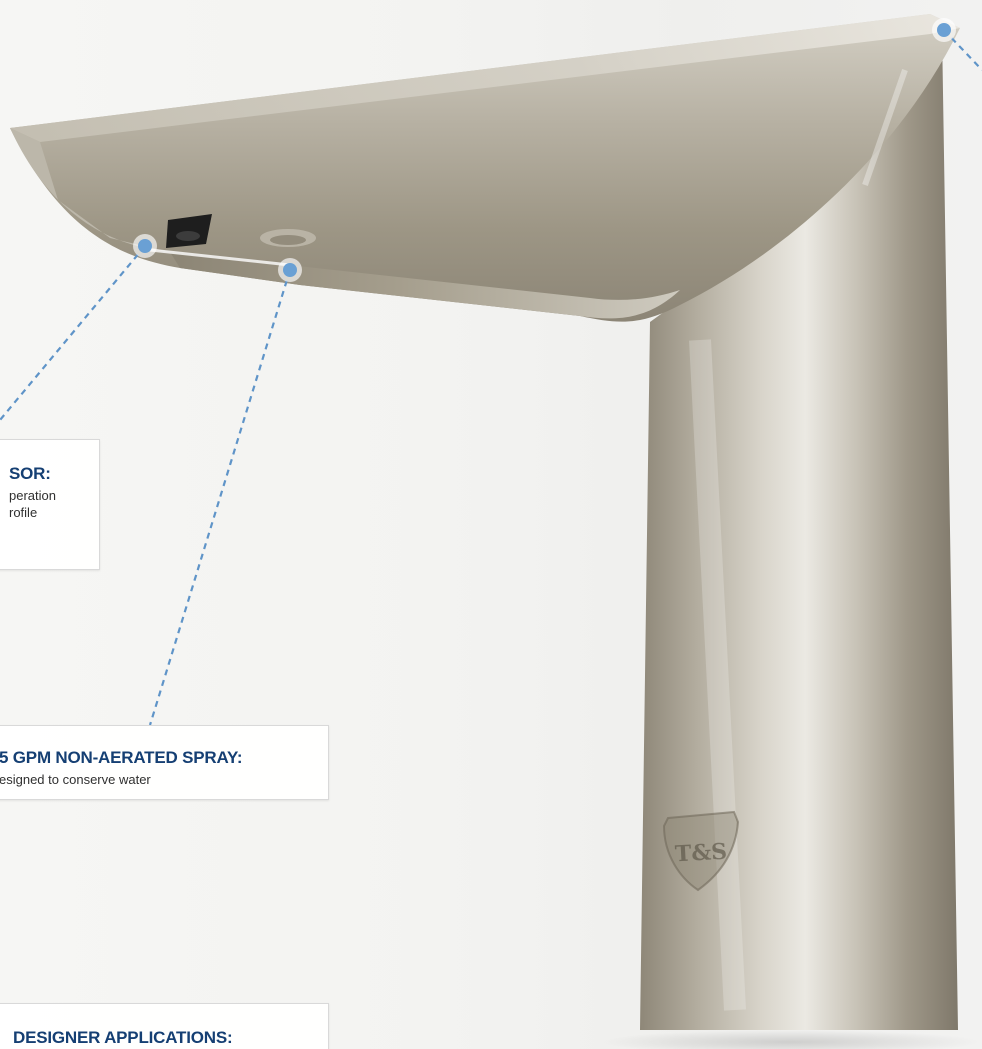 The width and height of the screenshot is (982, 1049). What do you see at coordinates (123, 1037) in the screenshot?
I see `callout-designer-title: DESIGNER APPLICATIONS:` at bounding box center [123, 1037].